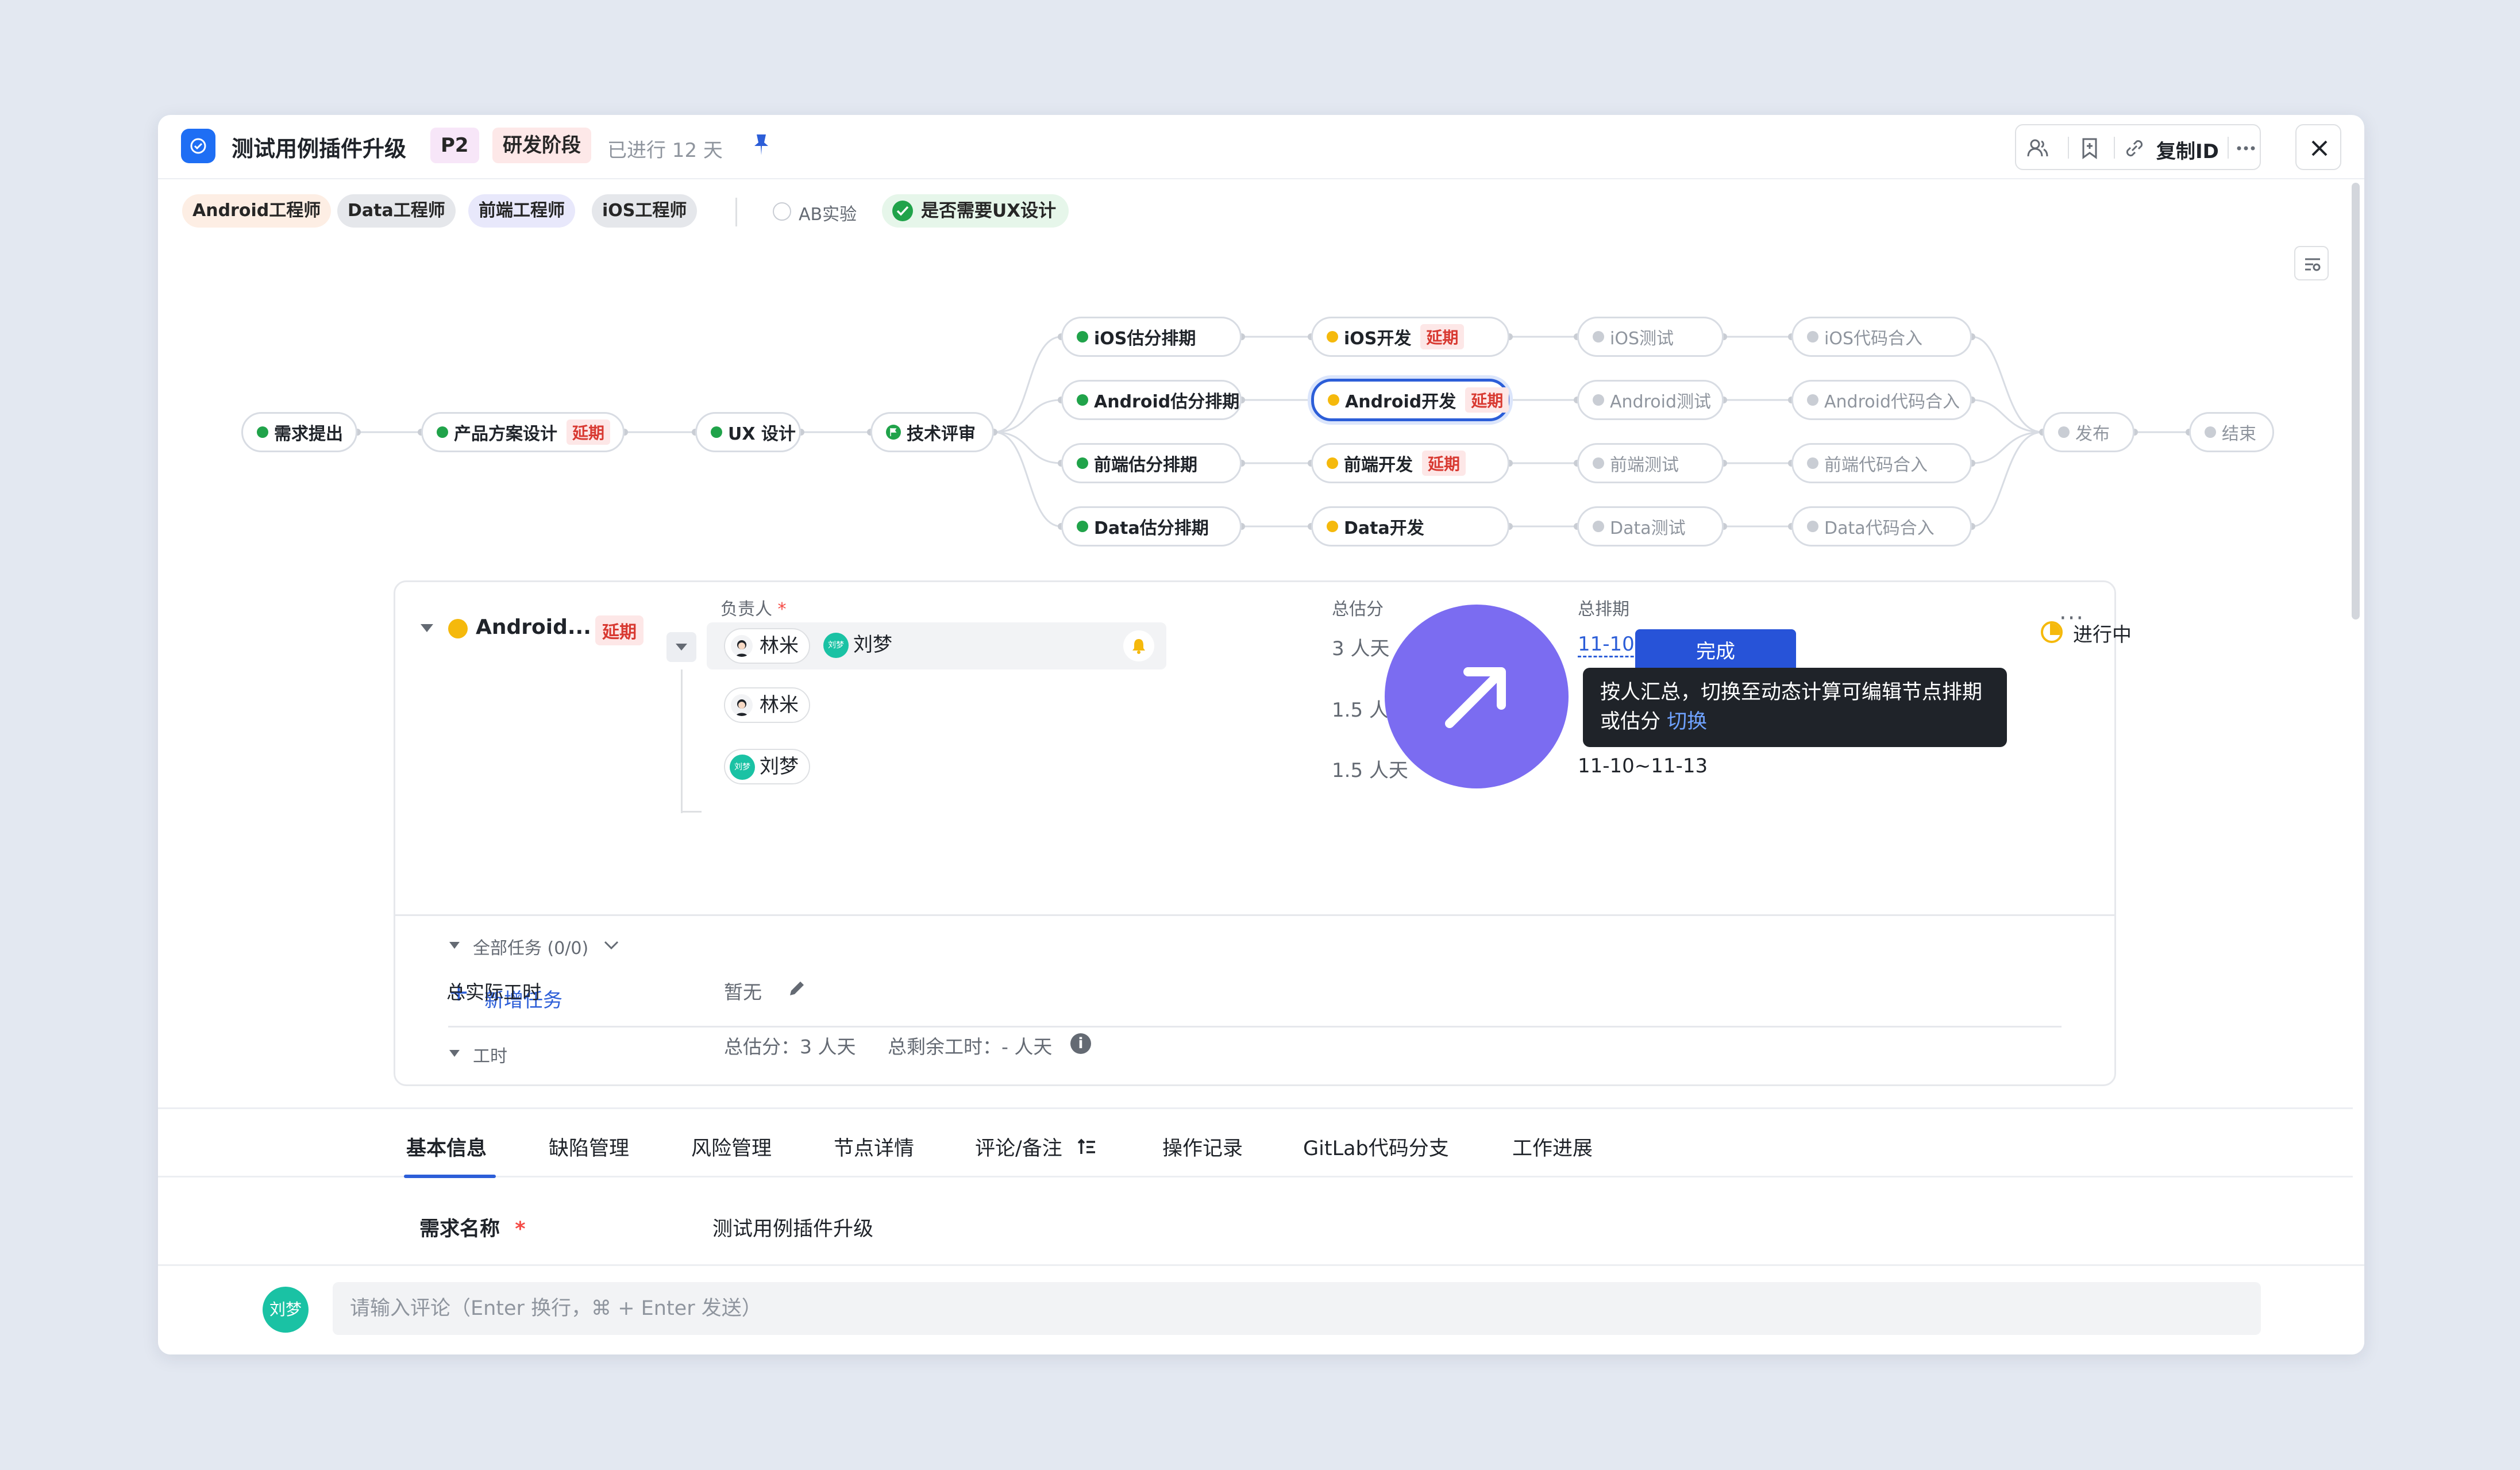 The height and width of the screenshot is (1470, 2520). What do you see at coordinates (743, 992) in the screenshot?
I see `actual-hours-value: 暂无` at bounding box center [743, 992].